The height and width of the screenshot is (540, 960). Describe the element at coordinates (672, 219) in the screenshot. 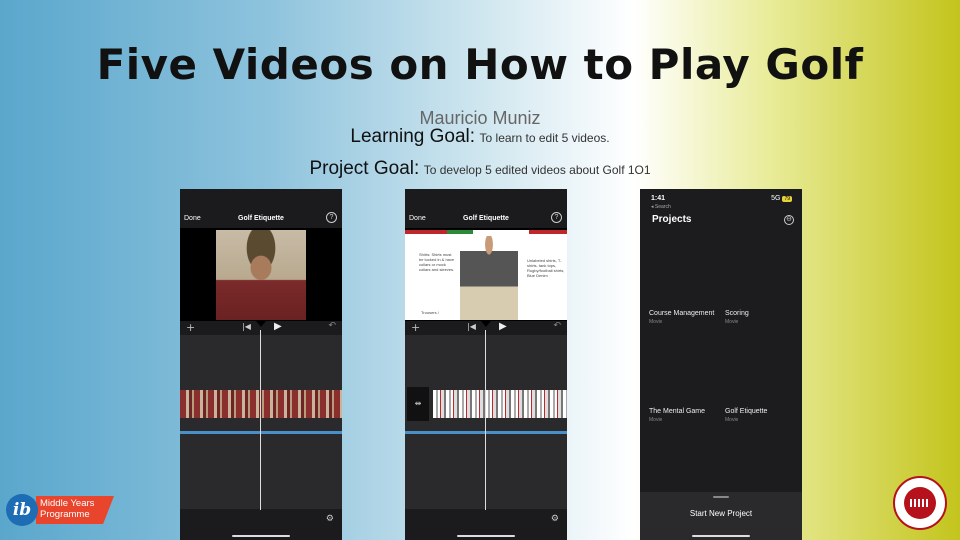

I see `projects-title: Projects` at that location.